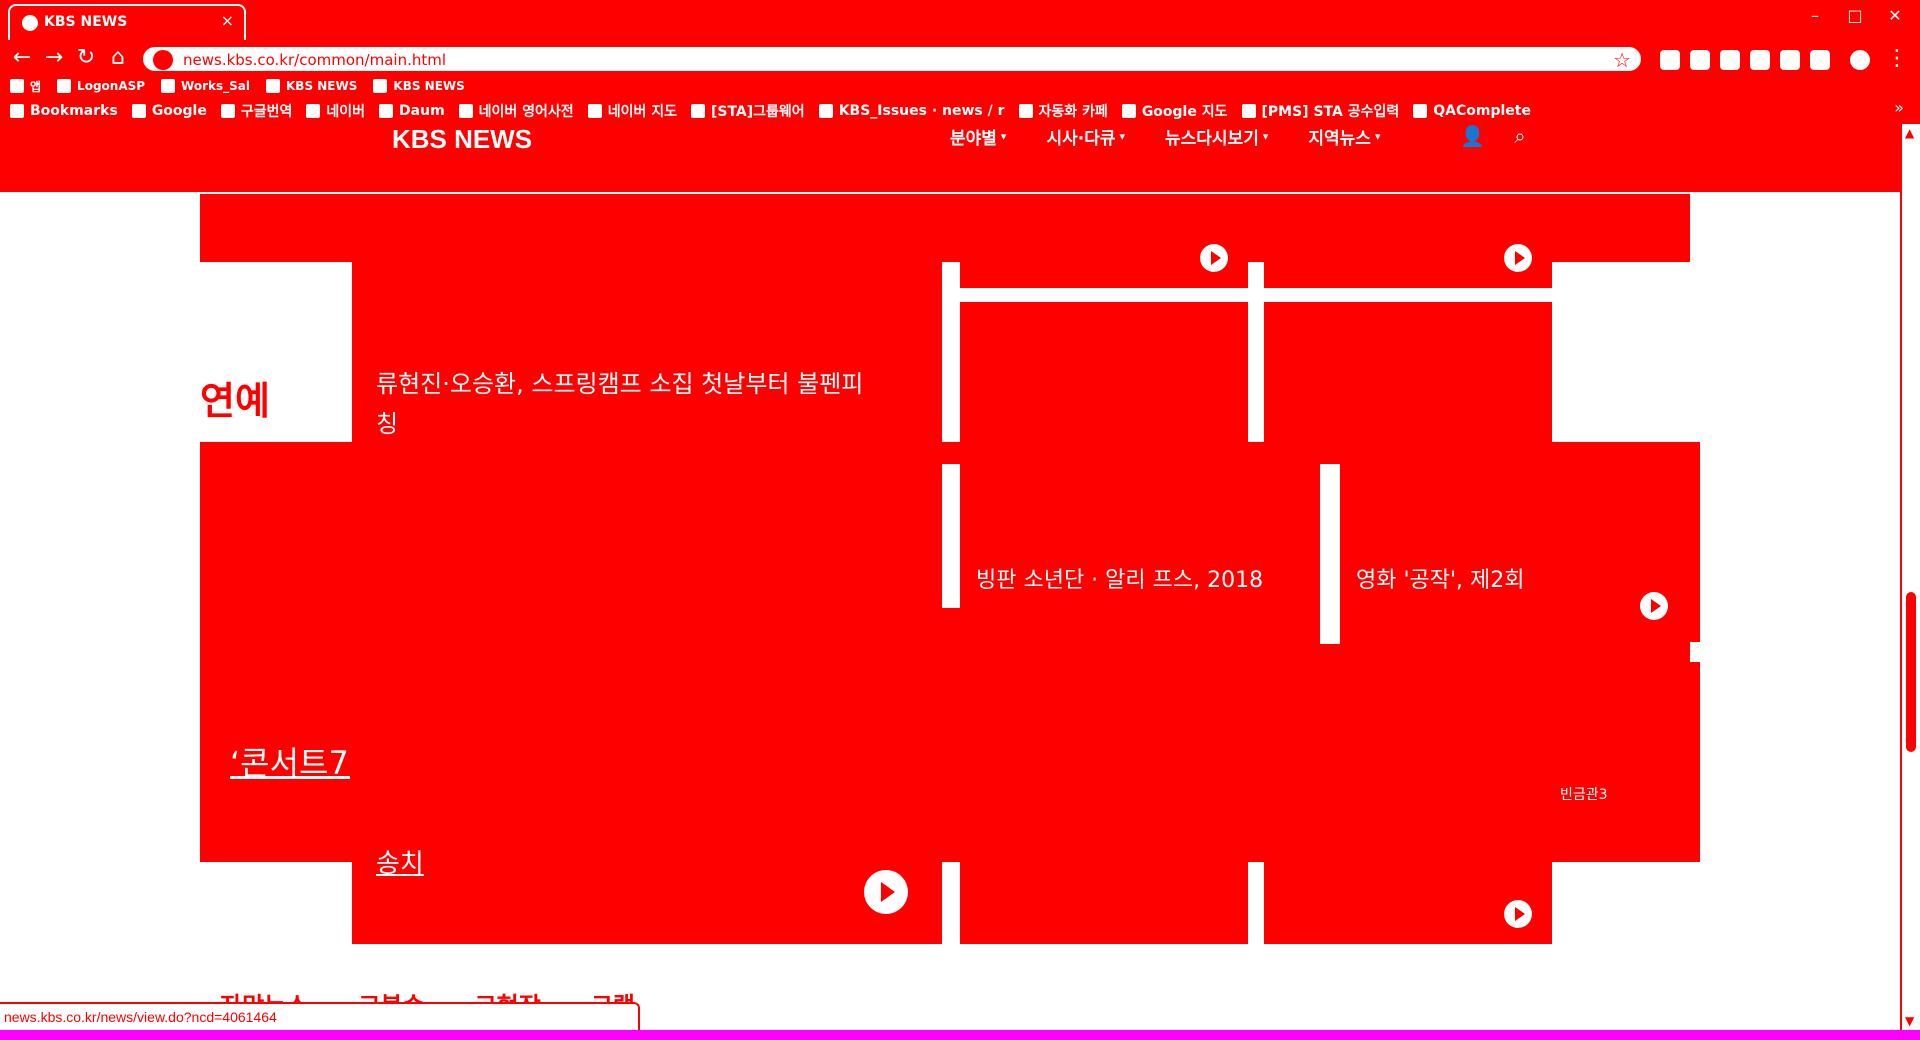 Image resolution: width=1920 pixels, height=1040 pixels. What do you see at coordinates (30, 23) in the screenshot?
I see `kbs-favicon-icon` at bounding box center [30, 23].